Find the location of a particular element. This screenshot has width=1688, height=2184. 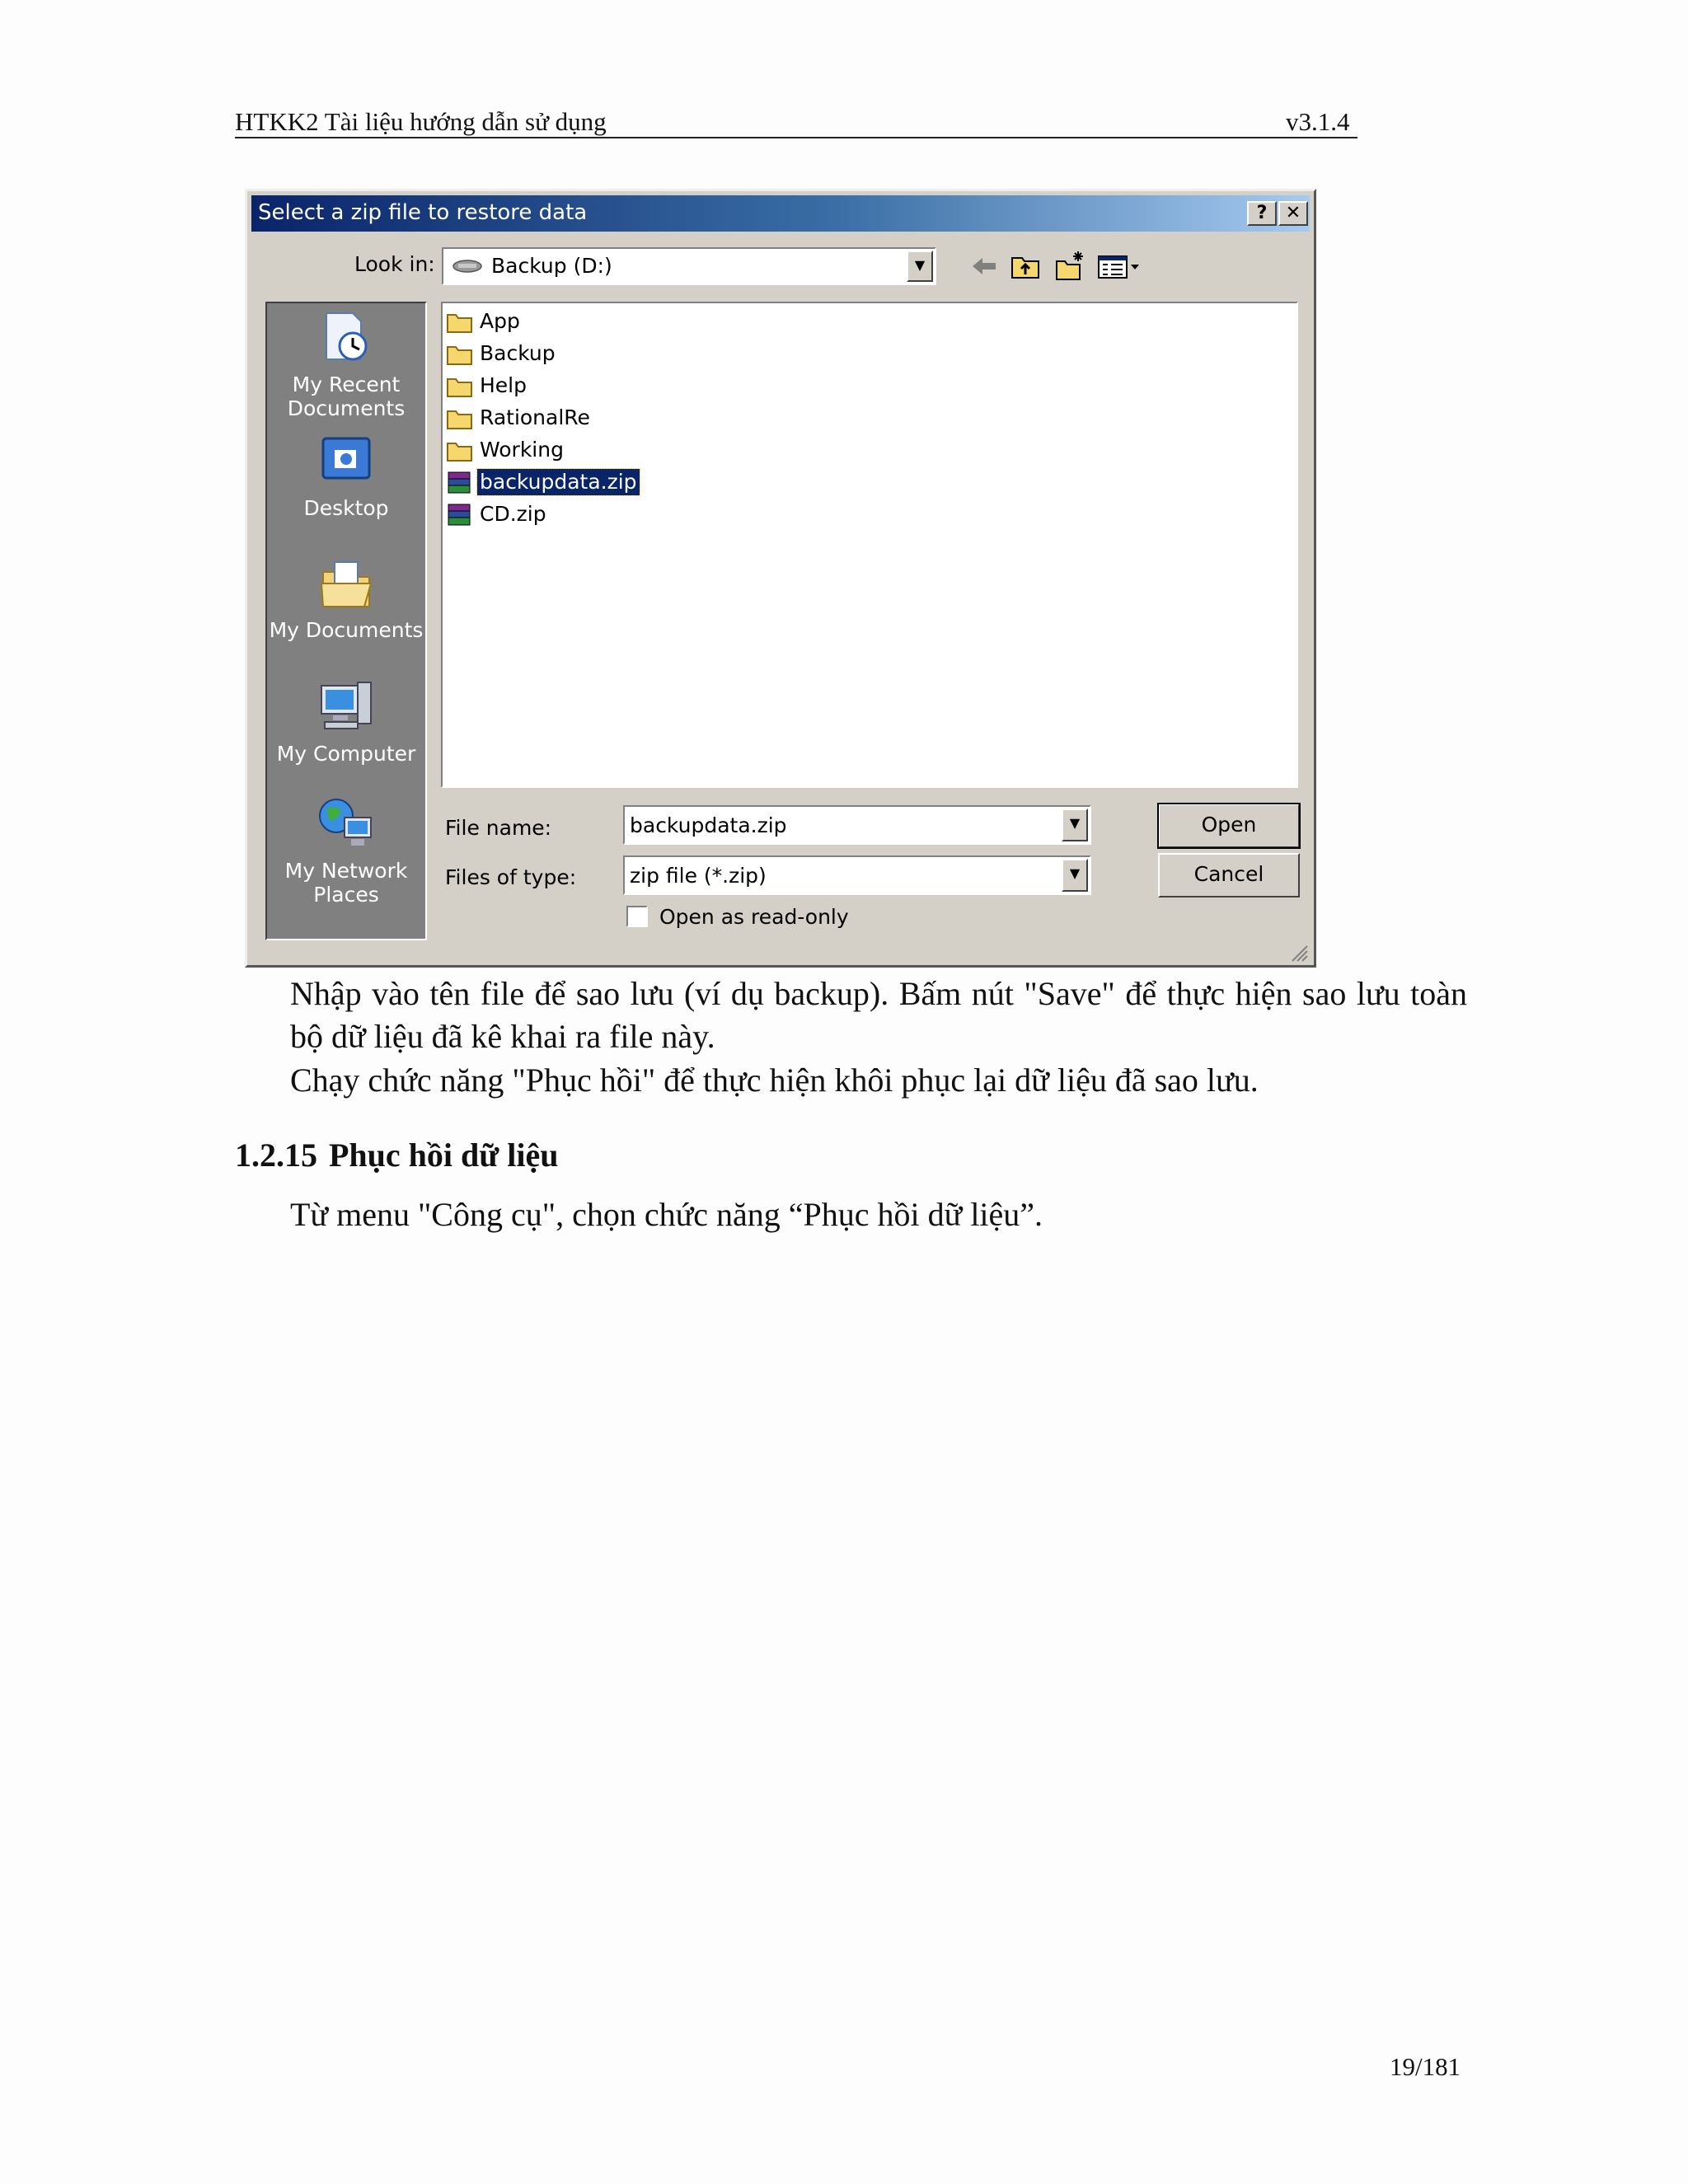

file-name-value: backupdata.zip is located at coordinates (708, 825).